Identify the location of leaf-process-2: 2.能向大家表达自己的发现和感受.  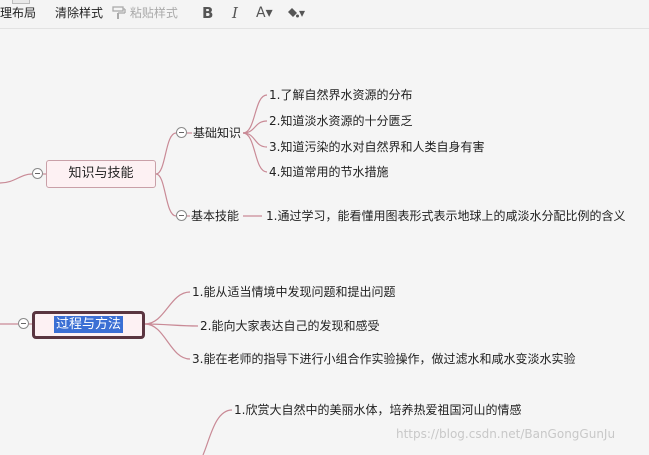
(289, 326).